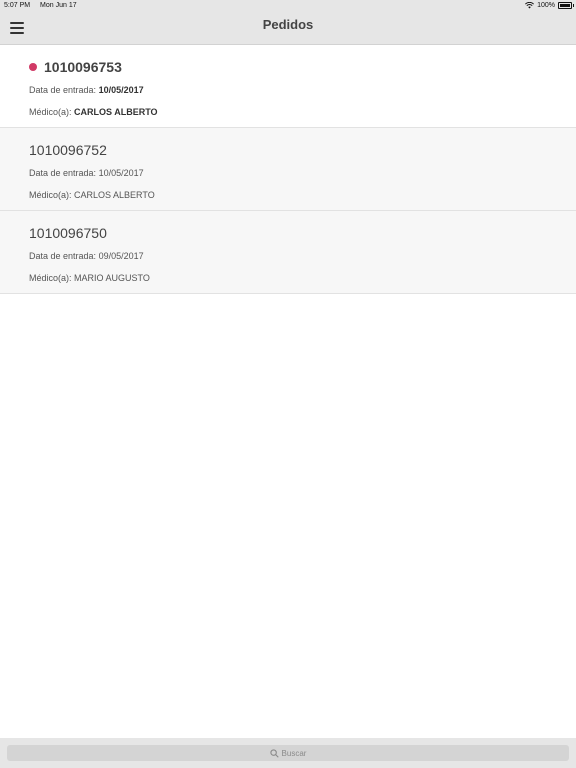 The height and width of the screenshot is (768, 576). I want to click on doctor-value: MARIO AUGUSTO, so click(112, 278).